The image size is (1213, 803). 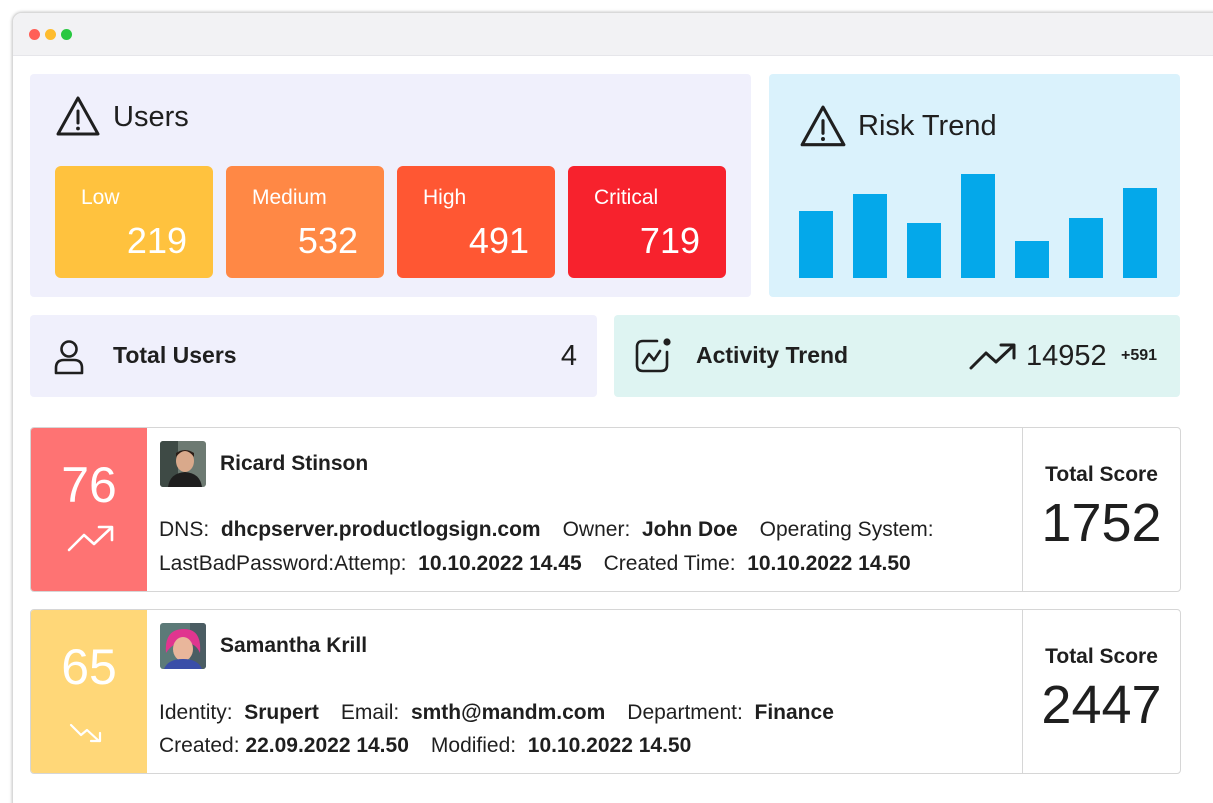 What do you see at coordinates (445, 197) in the screenshot?
I see `severity-label: High` at bounding box center [445, 197].